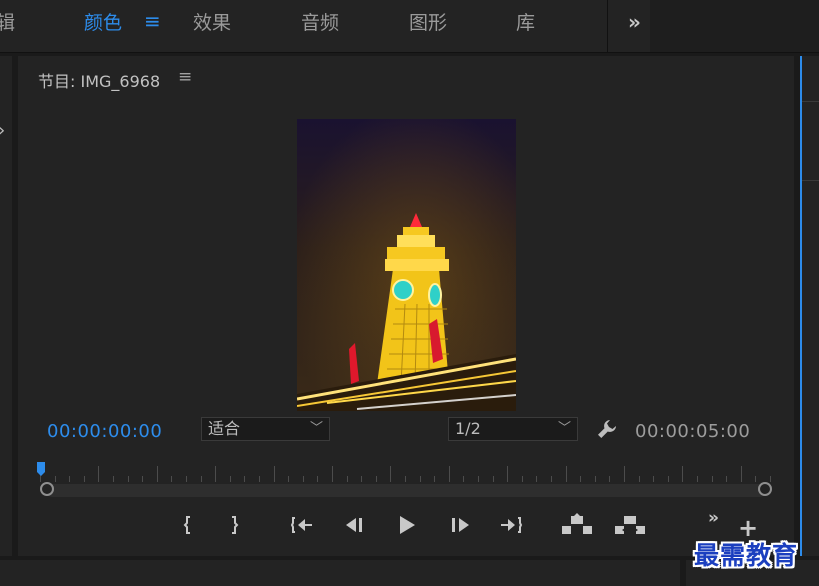  I want to click on clock-tower-image, so click(406, 265).